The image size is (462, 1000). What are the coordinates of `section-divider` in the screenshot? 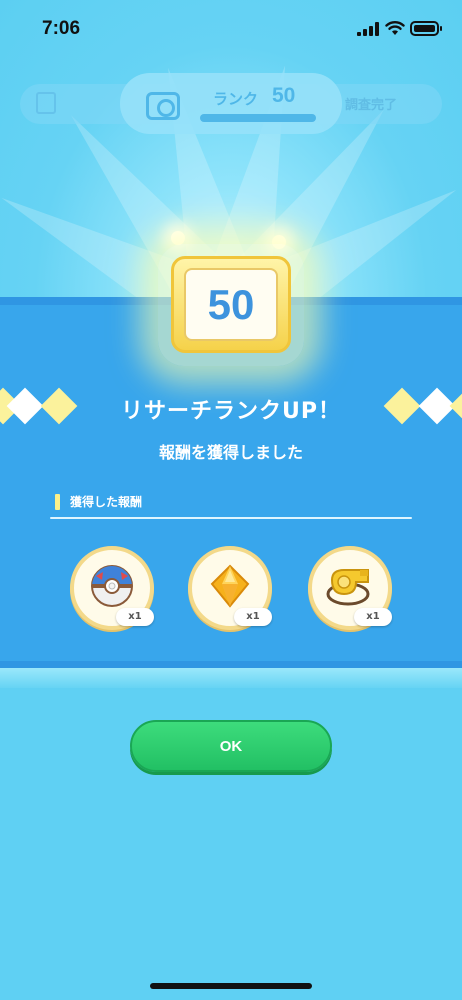 It's located at (231, 518).